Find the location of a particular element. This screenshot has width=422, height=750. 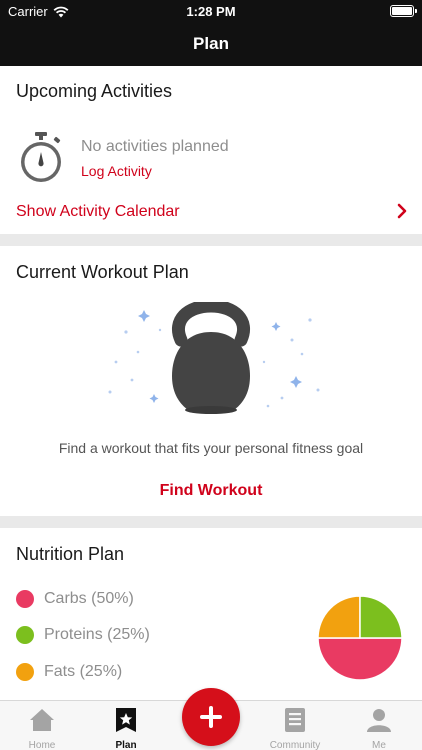

proteins-dot is located at coordinates (25, 635).